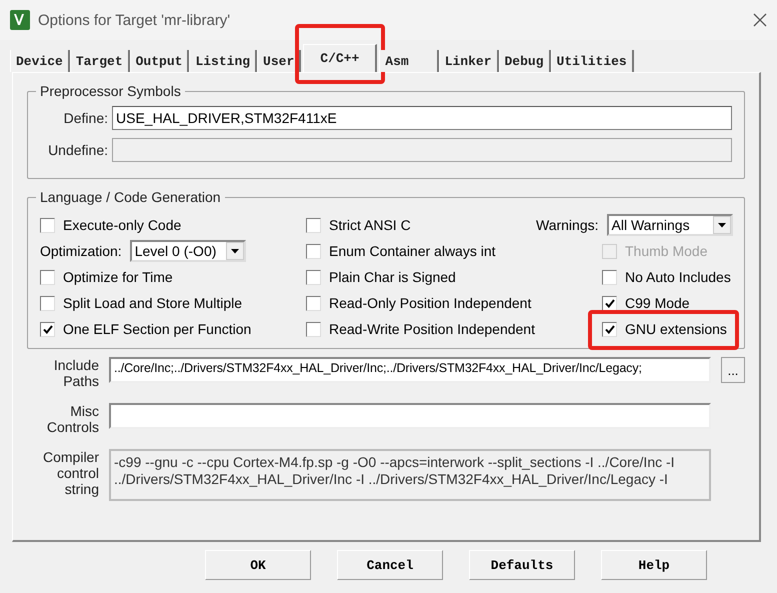 This screenshot has height=593, width=777. I want to click on checkbox-label: Split Load and Store Multiple, so click(152, 303).